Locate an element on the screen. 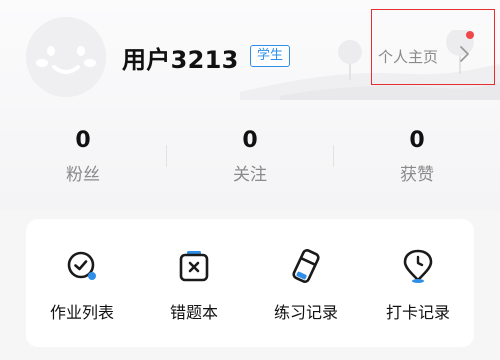 The width and height of the screenshot is (500, 360). practice-eraser-icon is located at coordinates (306, 266).